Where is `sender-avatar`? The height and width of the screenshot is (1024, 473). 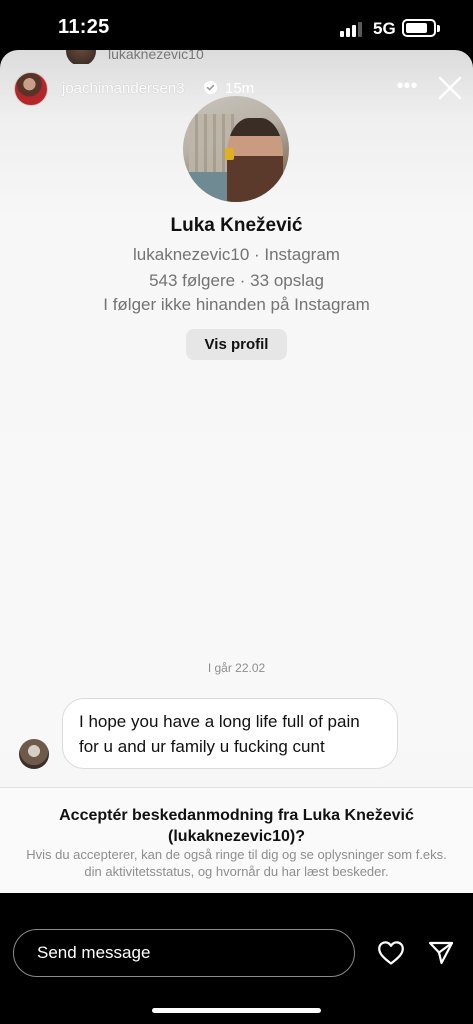 sender-avatar is located at coordinates (34, 754).